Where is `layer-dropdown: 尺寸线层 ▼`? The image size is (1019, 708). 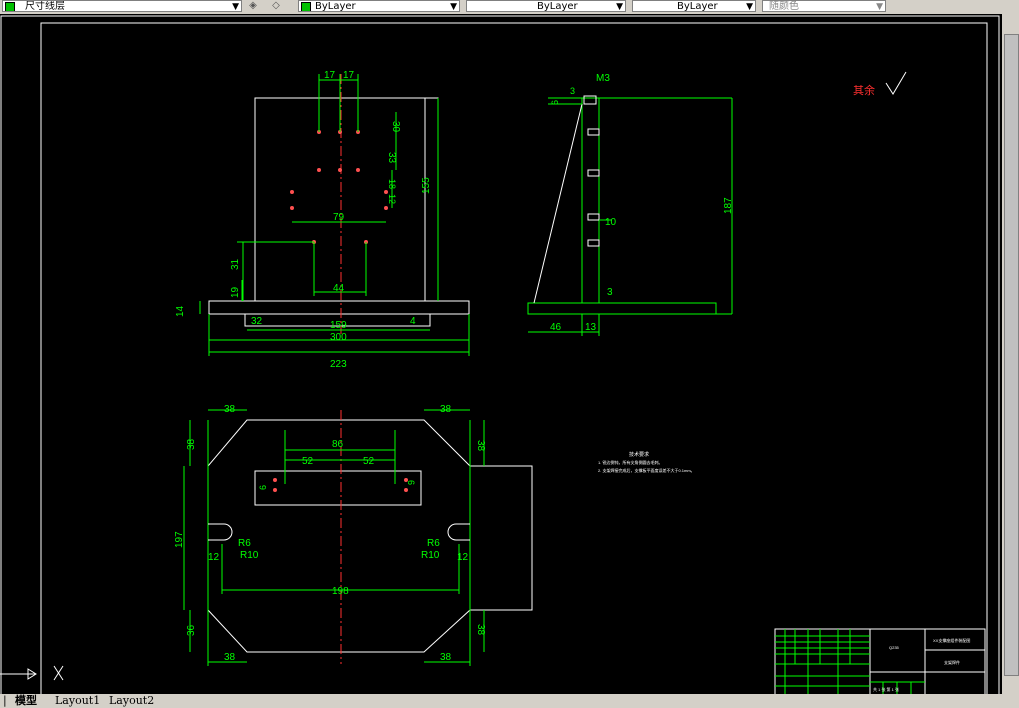 layer-dropdown: 尺寸线层 ▼ is located at coordinates (122, 6).